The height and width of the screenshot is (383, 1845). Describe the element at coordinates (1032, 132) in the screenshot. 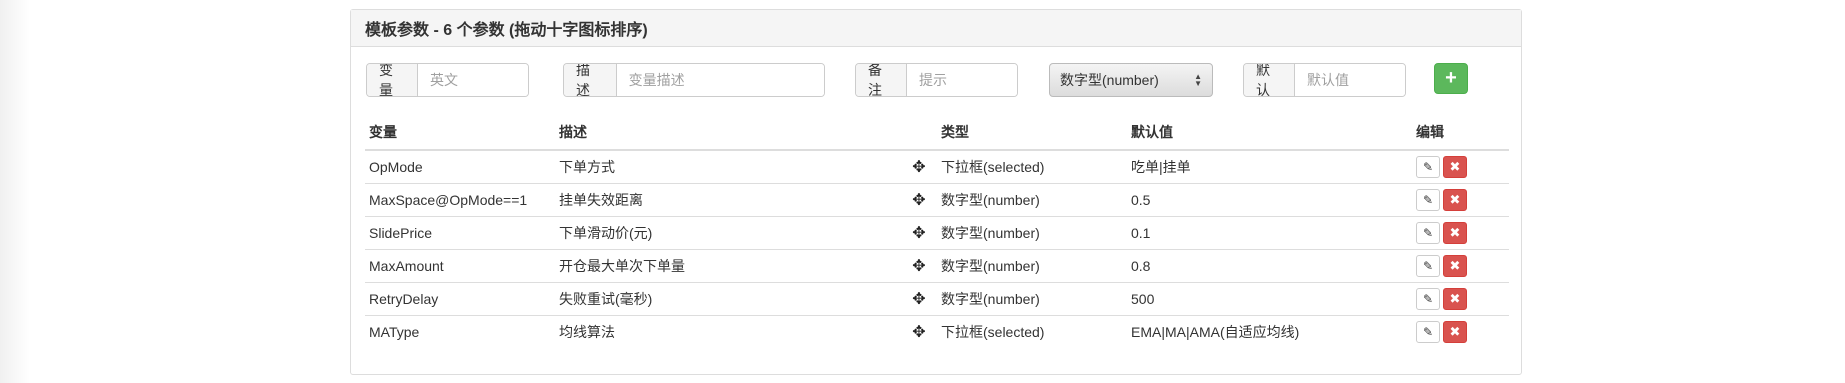

I see `header-type: 类型` at that location.